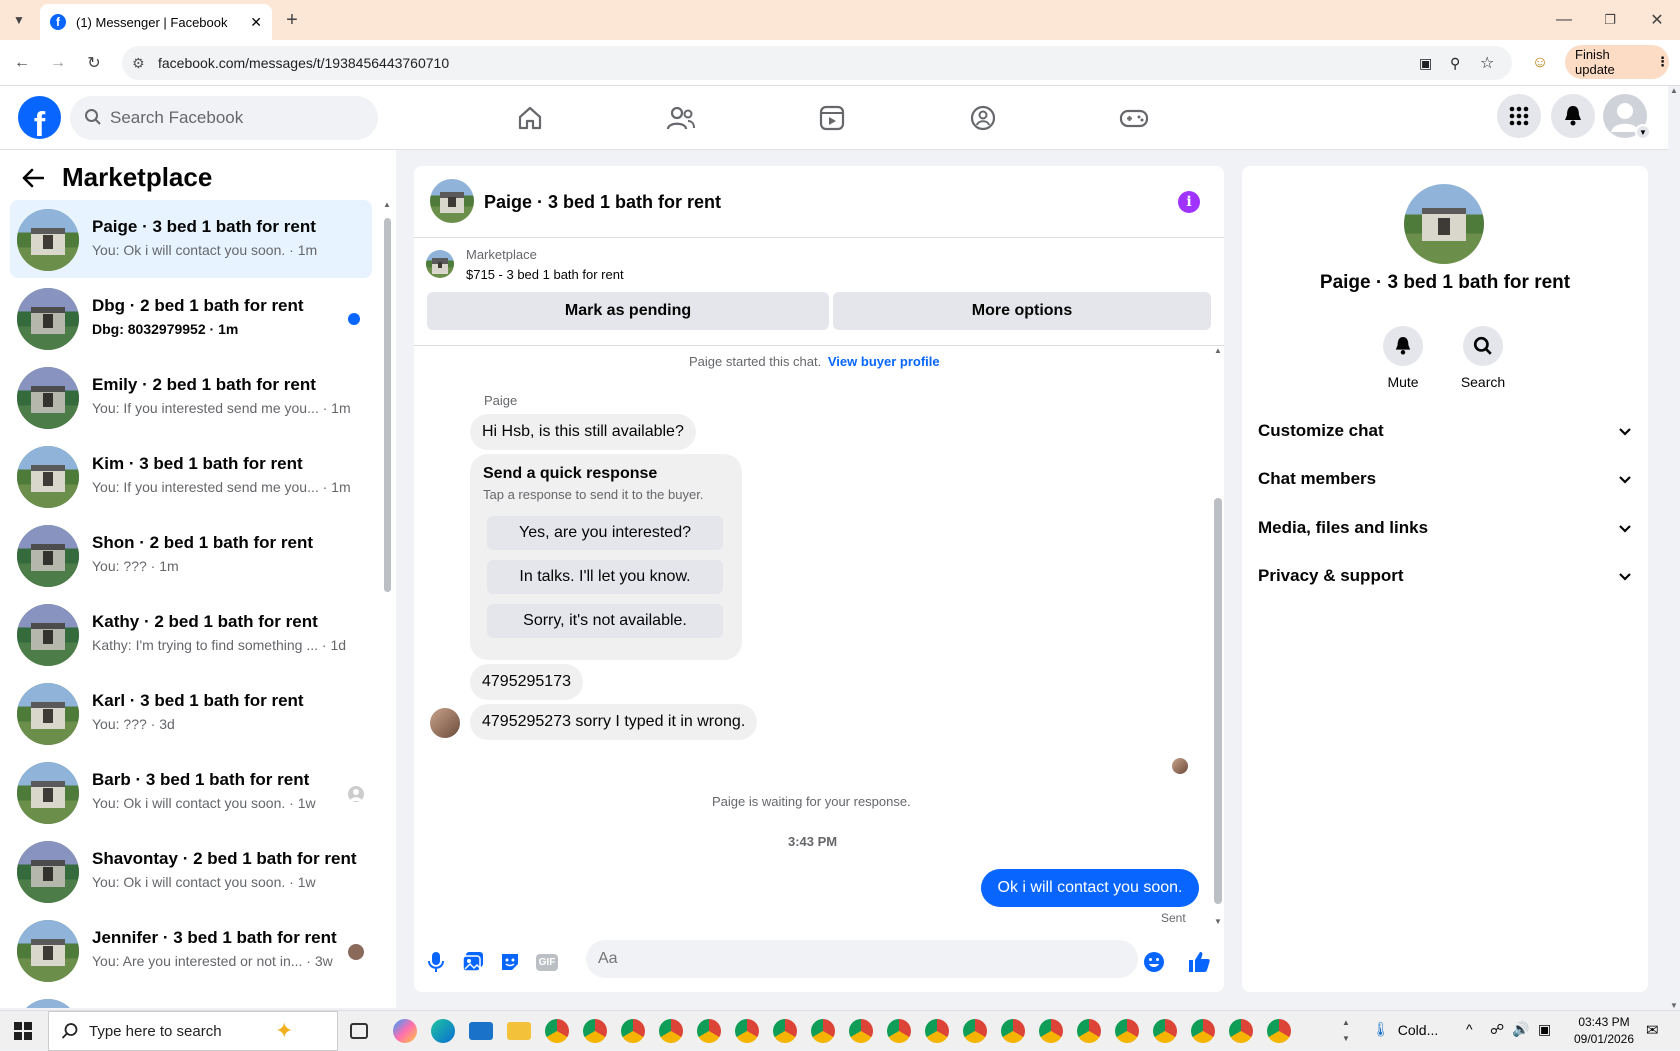 The height and width of the screenshot is (1051, 1680). What do you see at coordinates (405, 1031) in the screenshot?
I see `copilot-icon` at bounding box center [405, 1031].